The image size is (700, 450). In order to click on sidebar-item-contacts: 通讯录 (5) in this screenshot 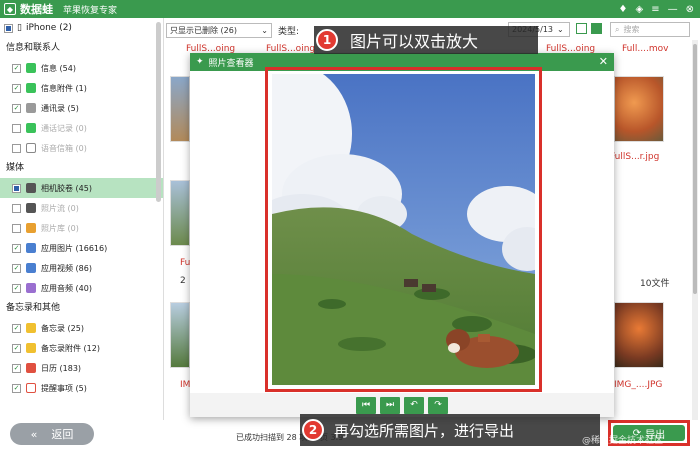, I will do `click(81, 108)`.